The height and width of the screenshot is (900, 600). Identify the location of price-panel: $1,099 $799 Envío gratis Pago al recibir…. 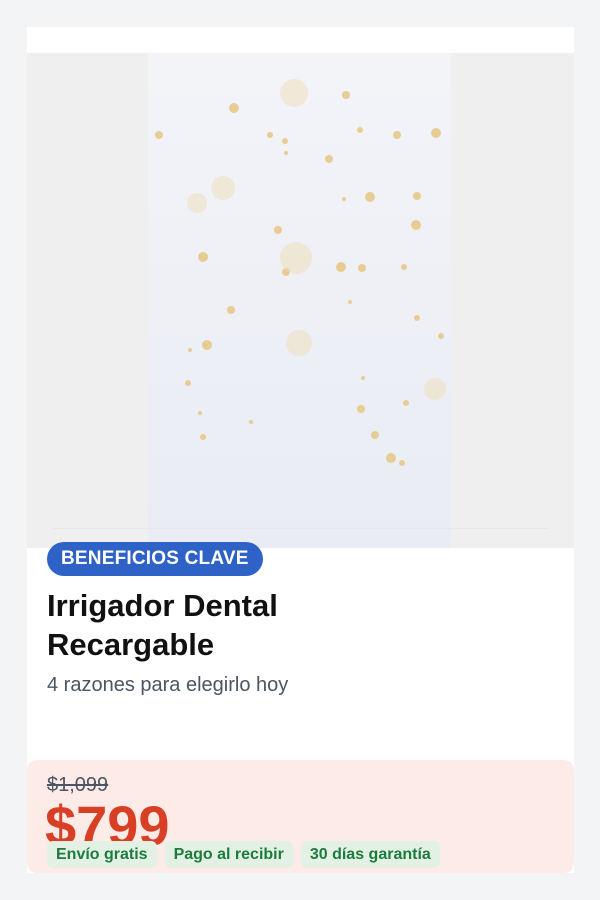
(300, 816).